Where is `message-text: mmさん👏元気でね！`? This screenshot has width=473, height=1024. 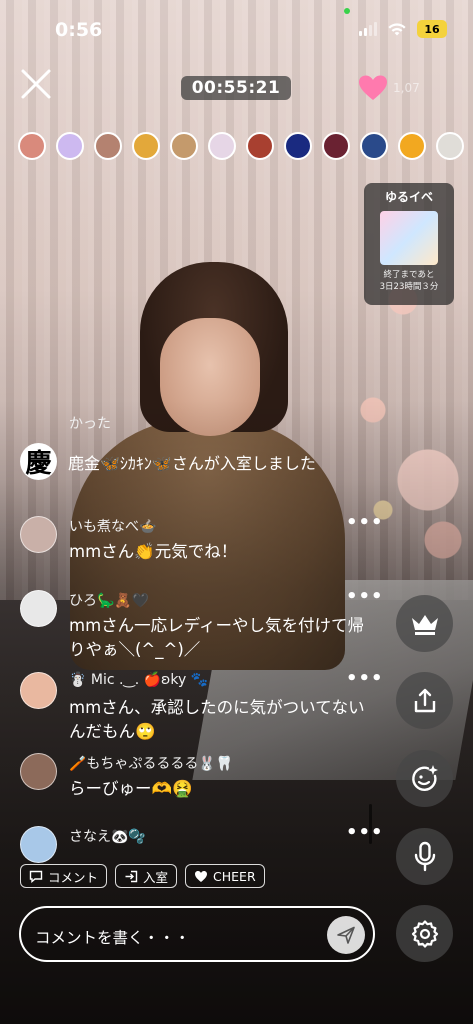 message-text: mmさん👏元気でね！ is located at coordinates (153, 551).